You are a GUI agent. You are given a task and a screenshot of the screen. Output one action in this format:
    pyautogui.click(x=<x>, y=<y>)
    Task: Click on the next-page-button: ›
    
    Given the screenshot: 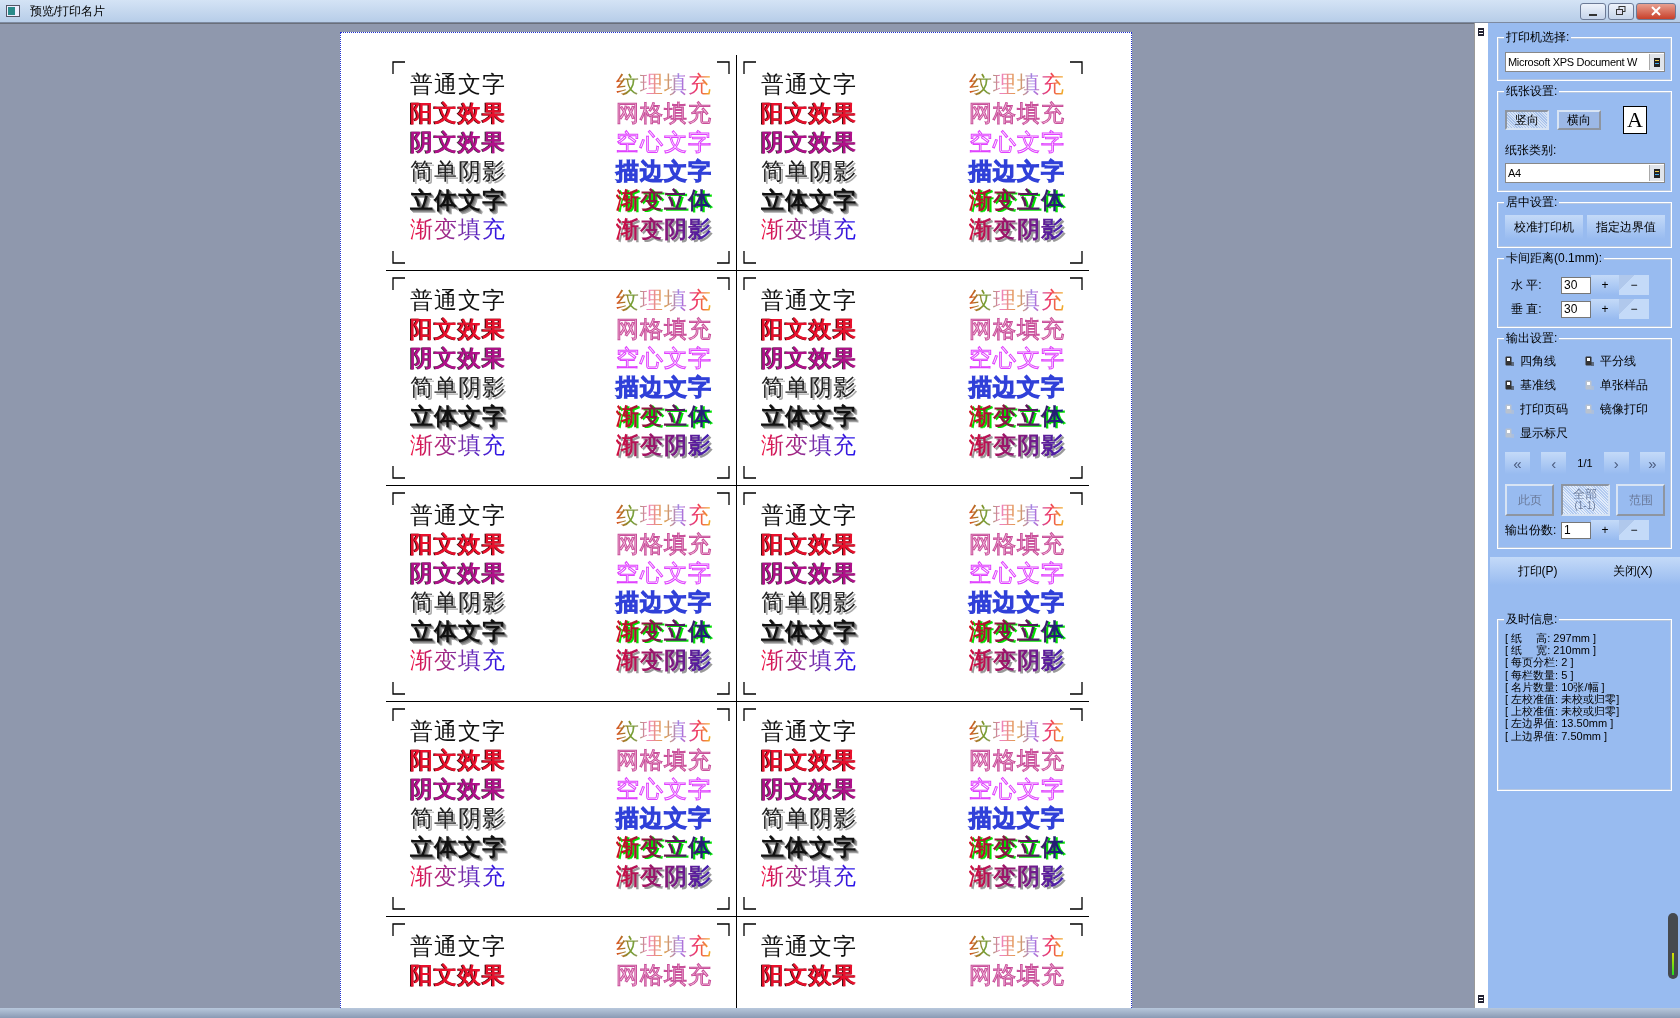 What is the action you would take?
    pyautogui.click(x=1616, y=463)
    